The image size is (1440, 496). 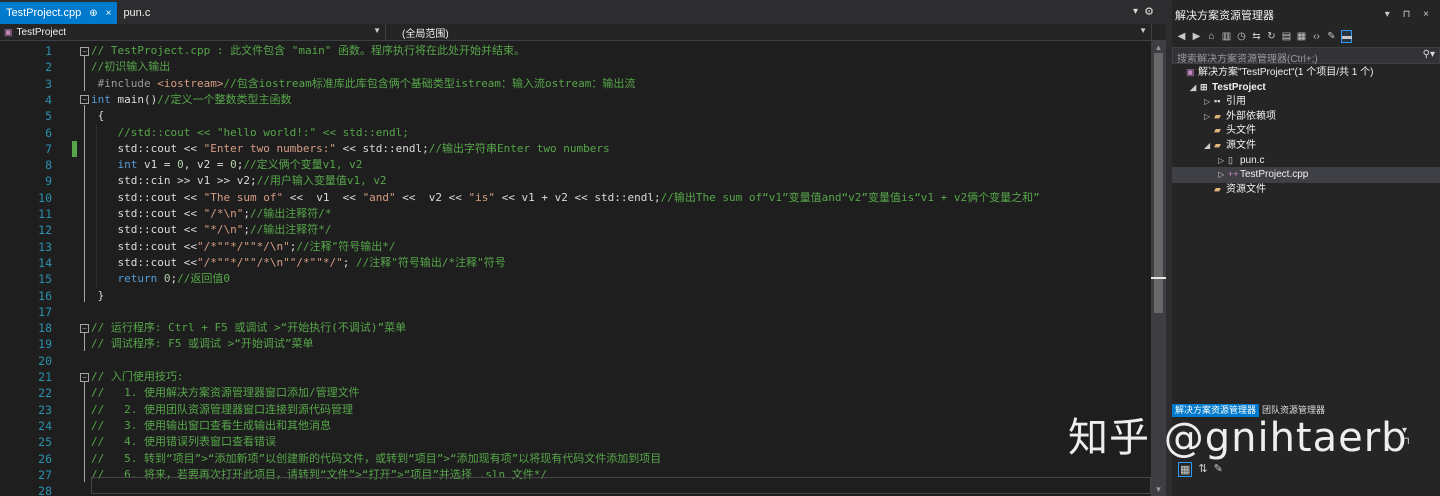 I want to click on line-number: 14, so click(x=45, y=262).